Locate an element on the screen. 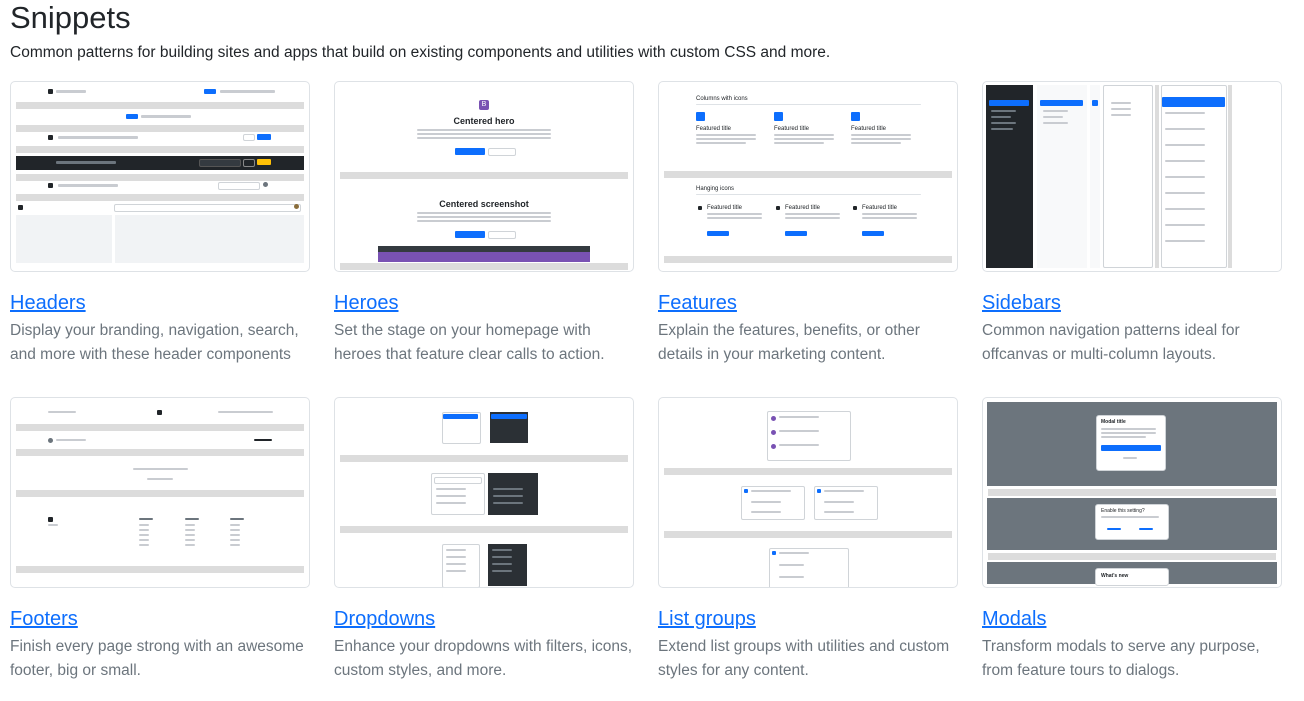 The width and height of the screenshot is (1304, 701). hero-title: Centered hero is located at coordinates (484, 121).